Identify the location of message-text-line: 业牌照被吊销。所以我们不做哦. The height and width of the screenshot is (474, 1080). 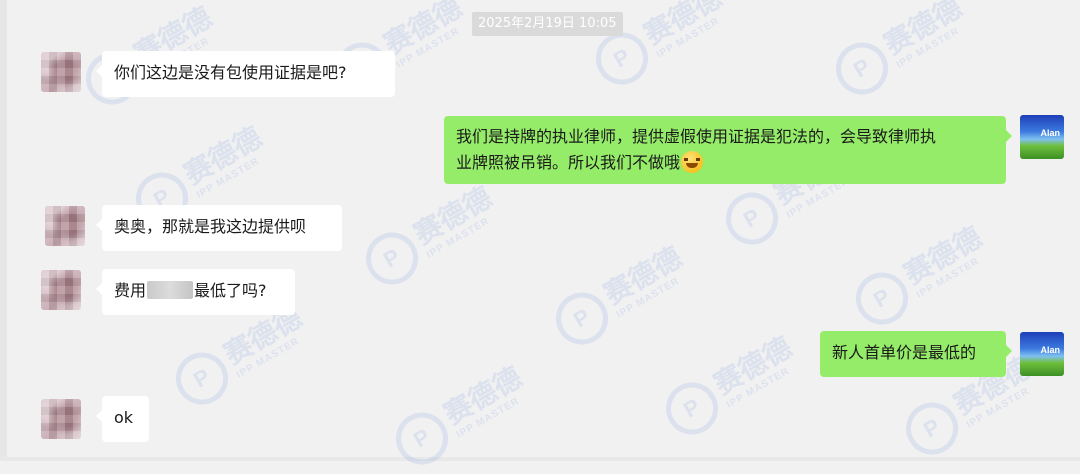
(568, 162).